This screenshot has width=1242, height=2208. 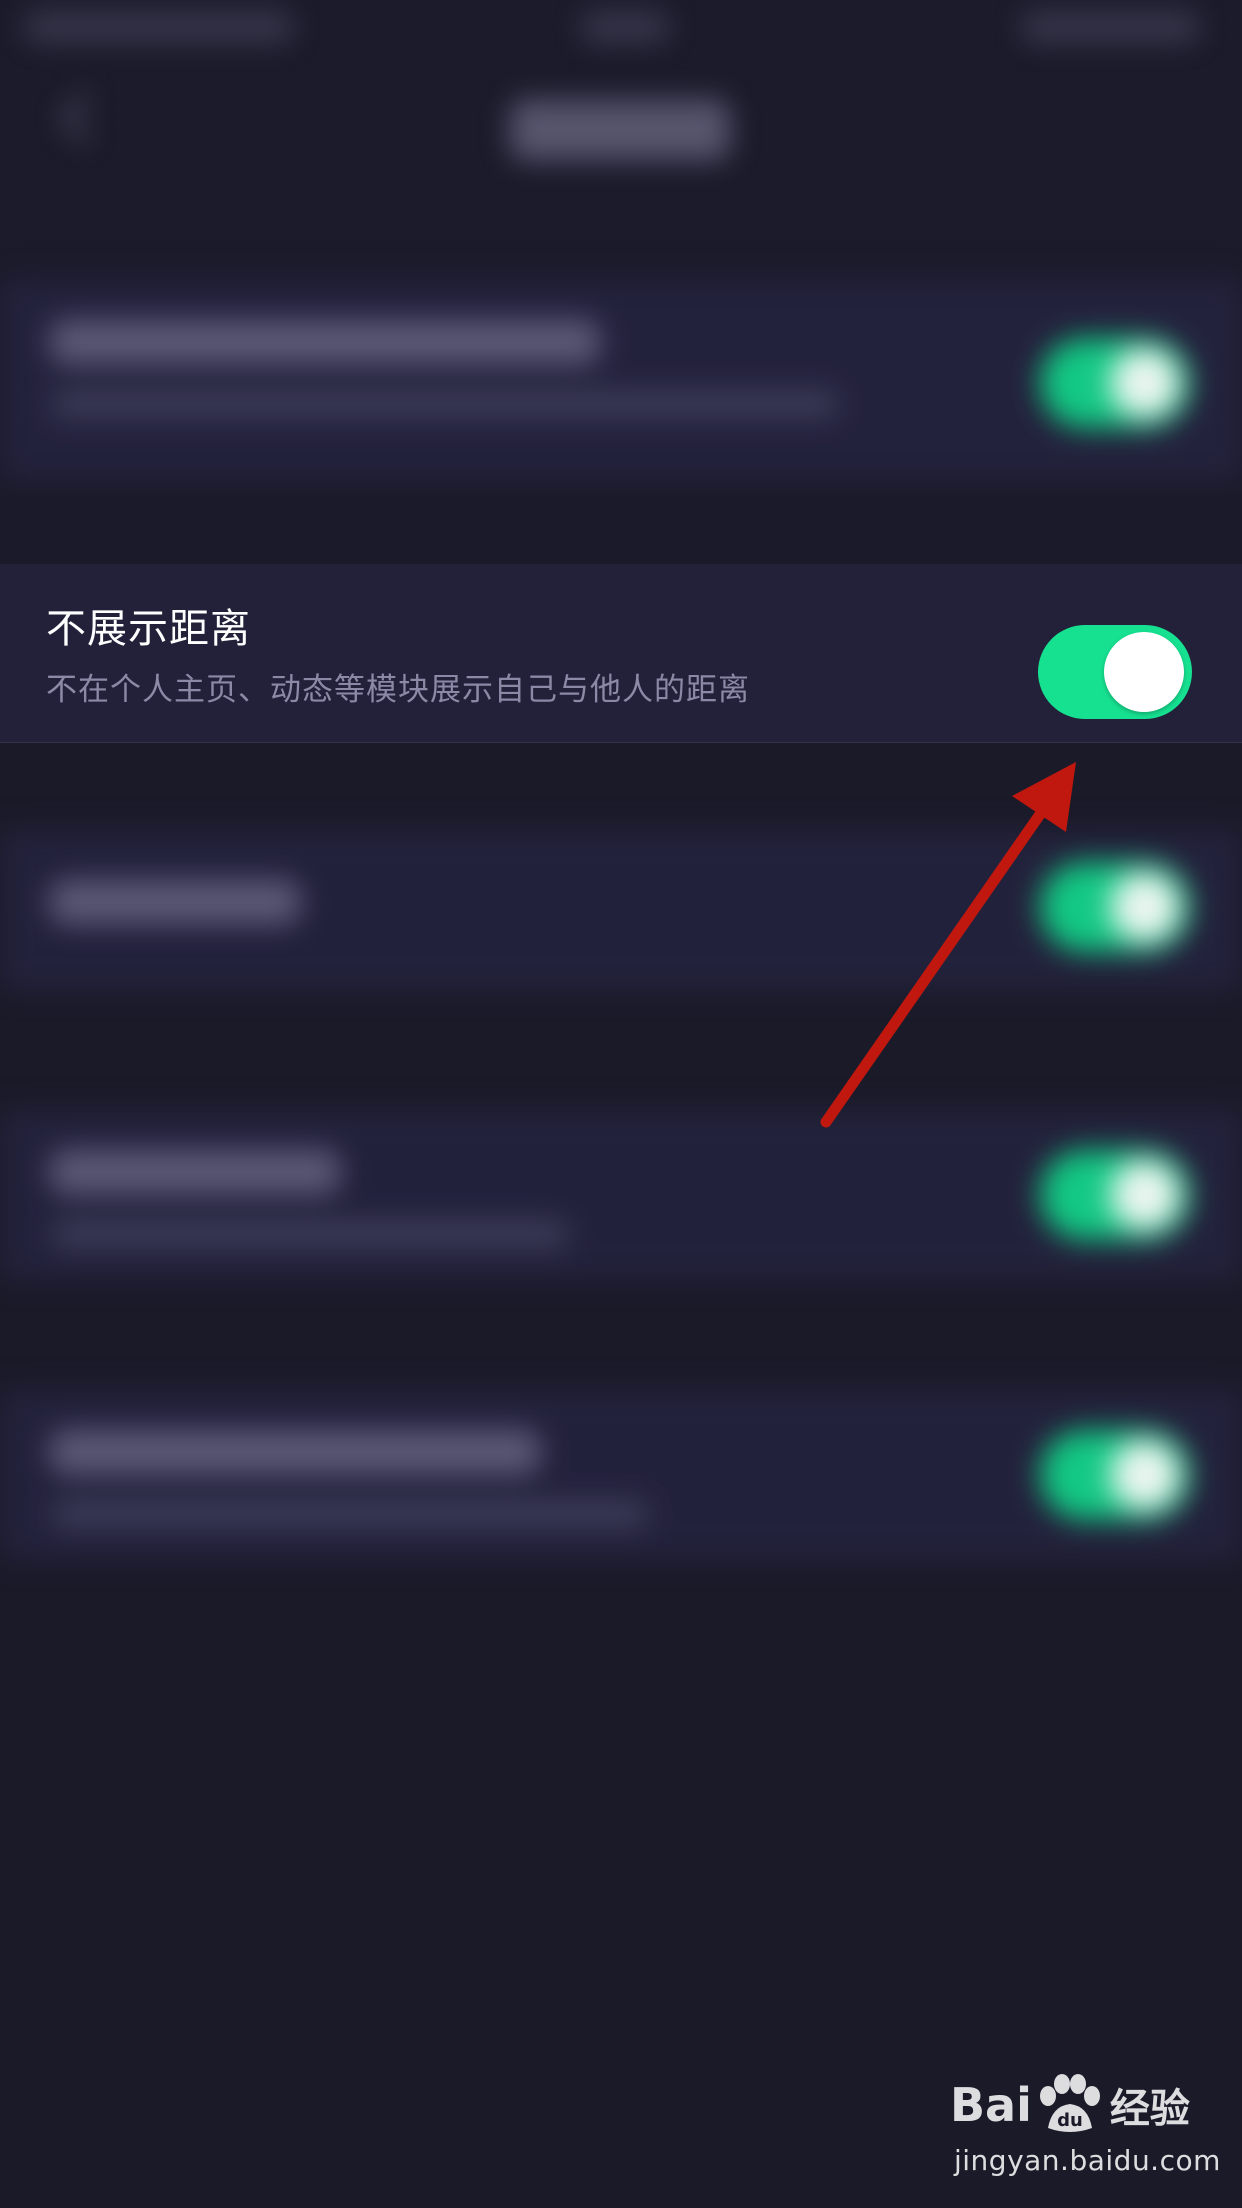 I want to click on hide-distance-description: 不在个人主页、动态等模块展示自己与他人的距离, so click(x=398, y=690).